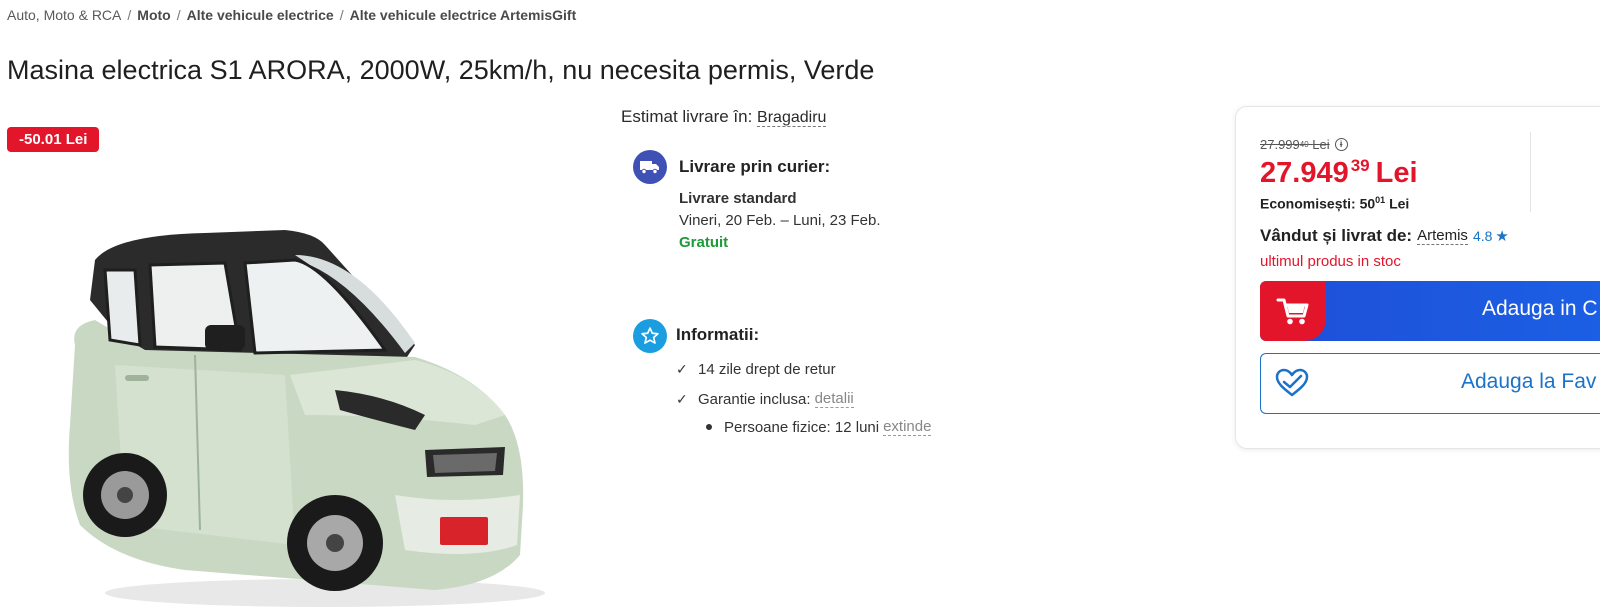  I want to click on add-to-favorites-button: Adauga la Fav, so click(1430, 383).